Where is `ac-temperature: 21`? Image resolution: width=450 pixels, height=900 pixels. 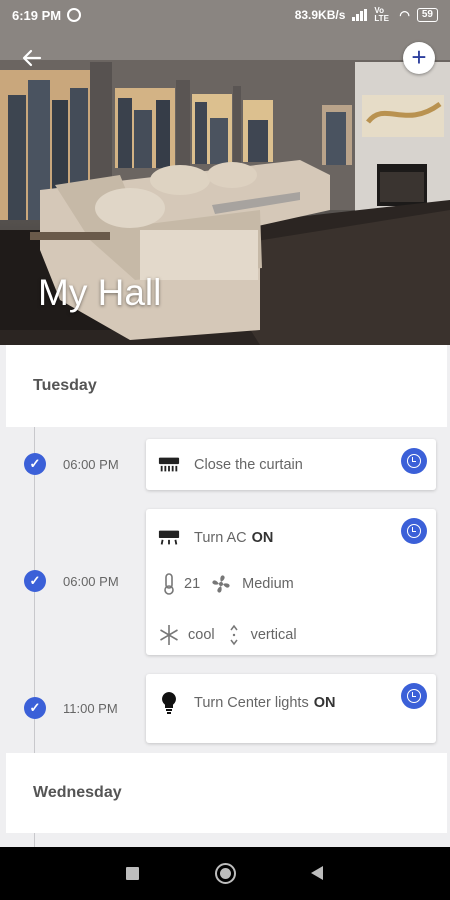 ac-temperature: 21 is located at coordinates (192, 584).